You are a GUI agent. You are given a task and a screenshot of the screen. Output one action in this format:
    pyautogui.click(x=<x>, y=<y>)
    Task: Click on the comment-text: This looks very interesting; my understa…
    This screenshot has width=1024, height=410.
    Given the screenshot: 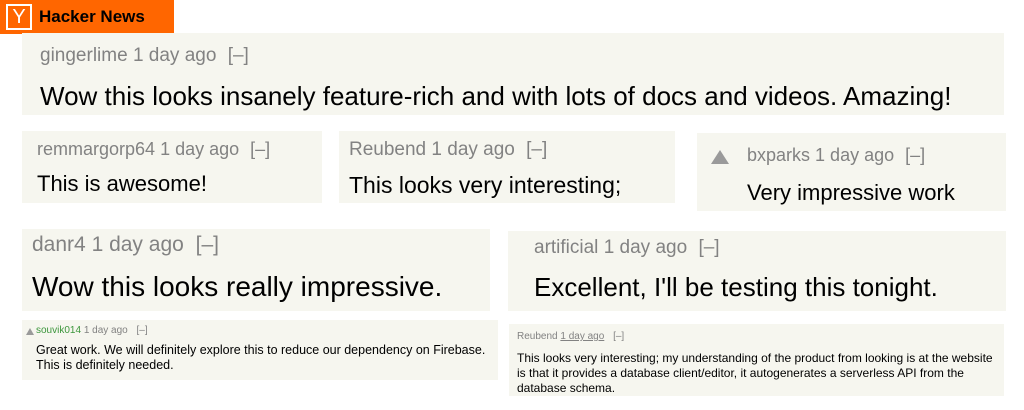 What is the action you would take?
    pyautogui.click(x=755, y=373)
    